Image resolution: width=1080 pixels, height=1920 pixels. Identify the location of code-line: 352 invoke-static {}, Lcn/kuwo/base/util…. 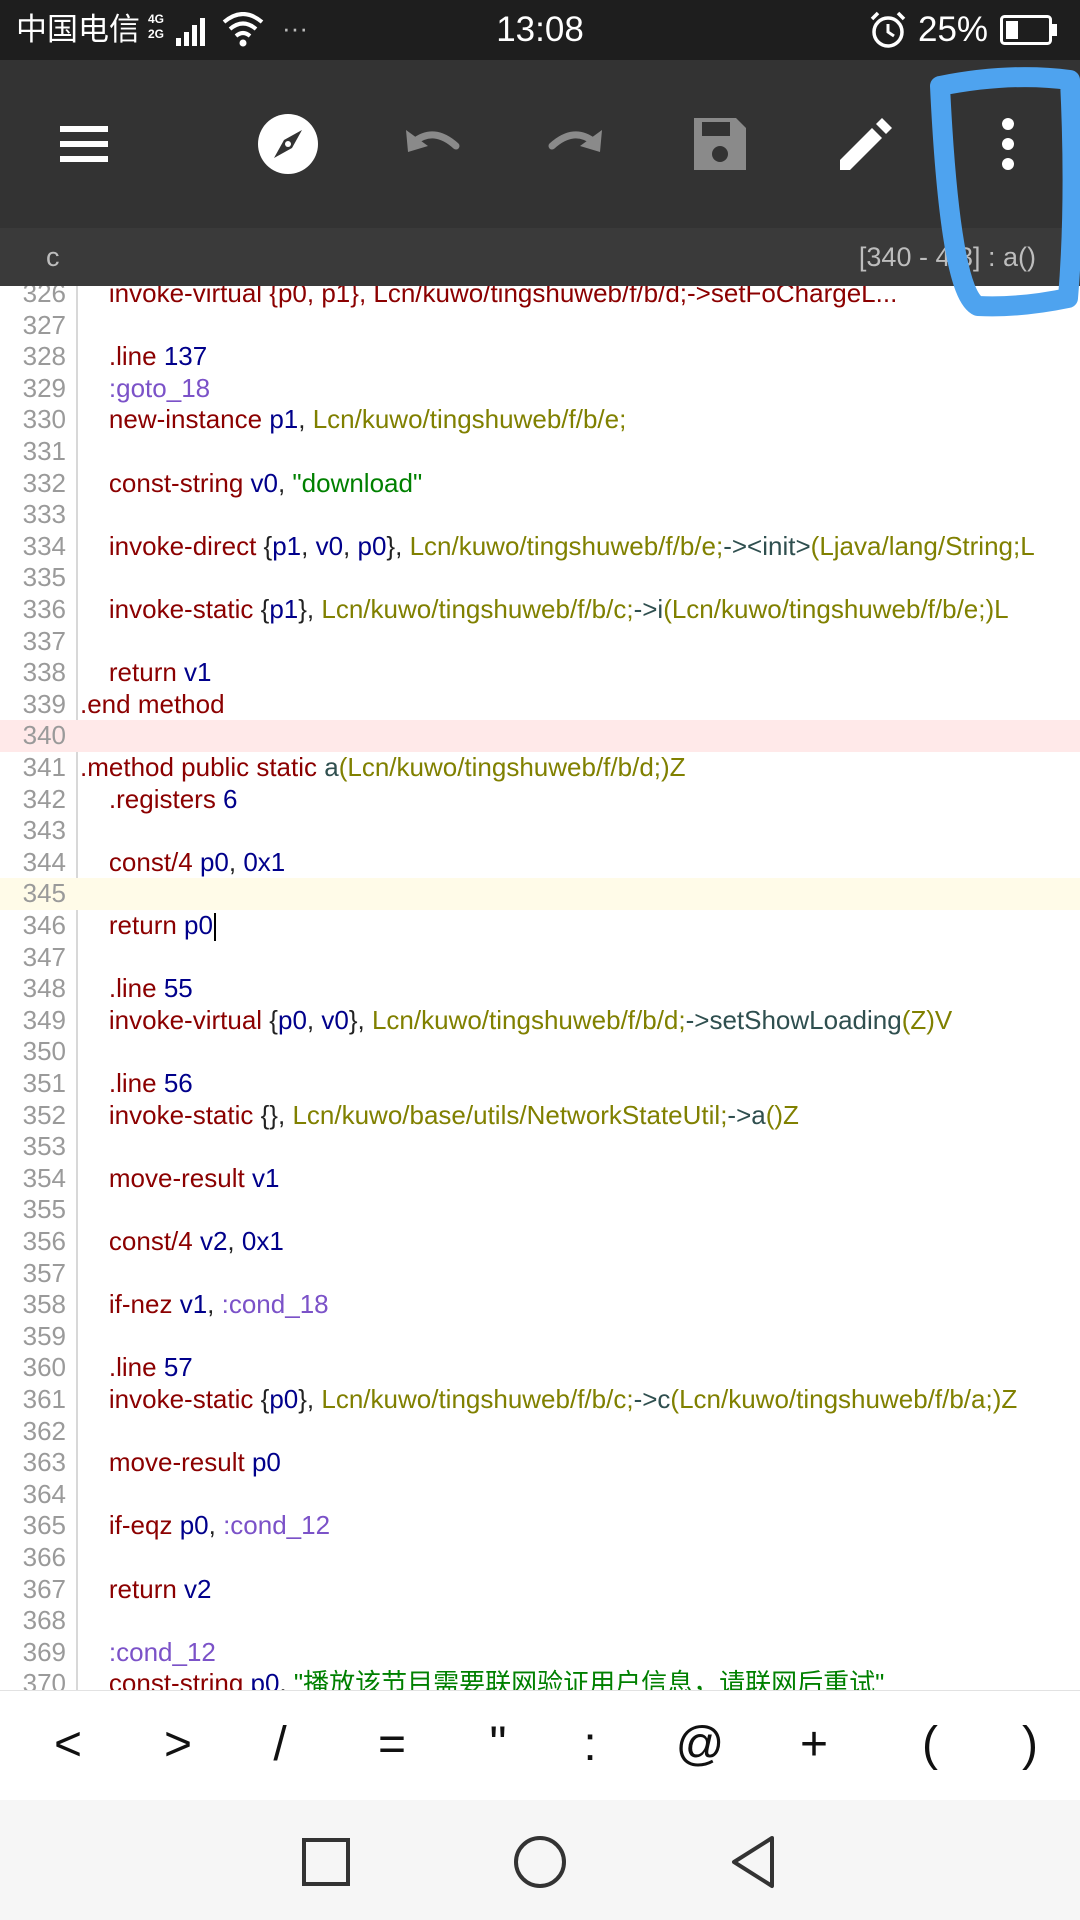
(540, 1116).